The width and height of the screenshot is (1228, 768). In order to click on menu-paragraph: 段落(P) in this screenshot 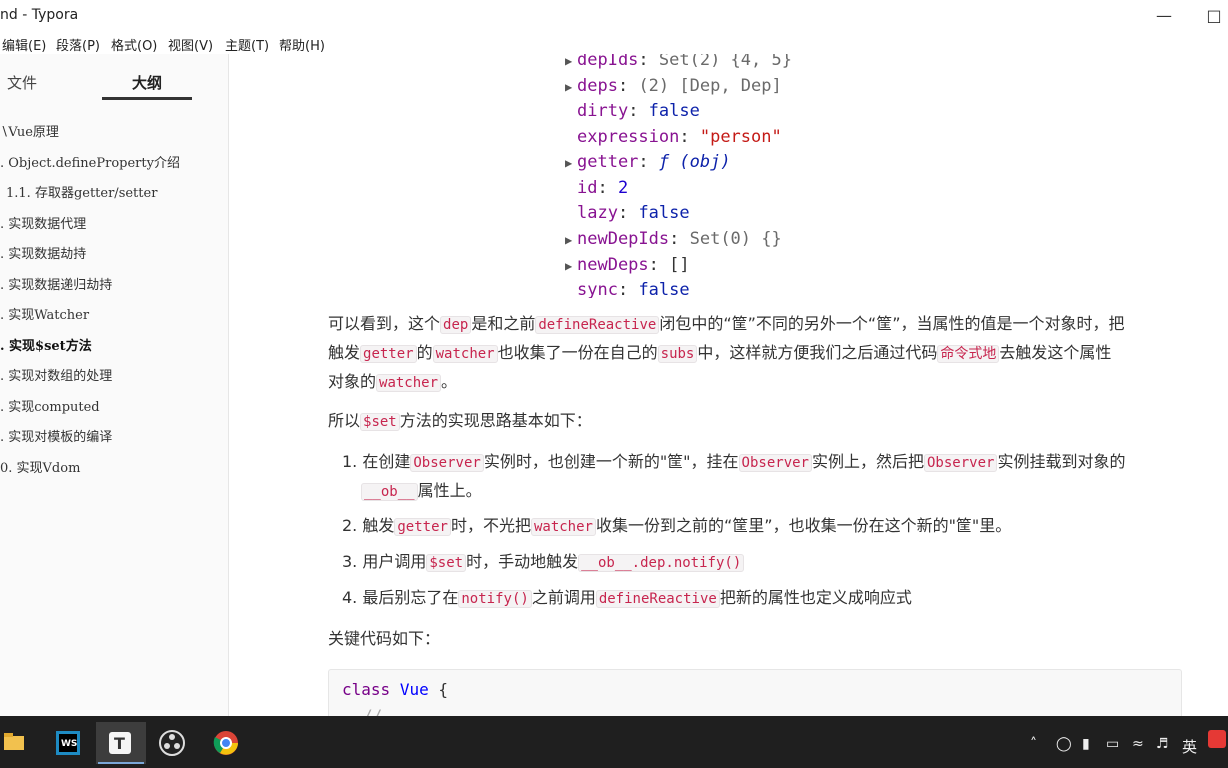, I will do `click(78, 44)`.